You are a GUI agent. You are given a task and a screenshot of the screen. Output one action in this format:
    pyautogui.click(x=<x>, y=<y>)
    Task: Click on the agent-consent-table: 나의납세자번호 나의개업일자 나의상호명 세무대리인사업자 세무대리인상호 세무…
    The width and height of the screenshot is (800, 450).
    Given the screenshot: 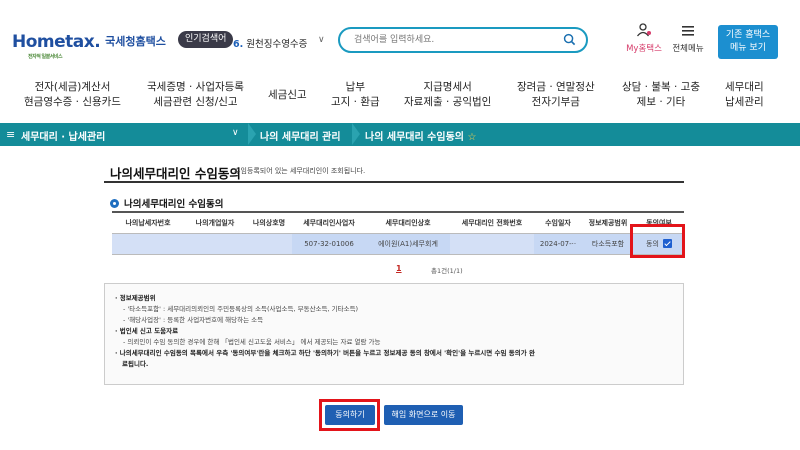 What is the action you would take?
    pyautogui.click(x=398, y=233)
    